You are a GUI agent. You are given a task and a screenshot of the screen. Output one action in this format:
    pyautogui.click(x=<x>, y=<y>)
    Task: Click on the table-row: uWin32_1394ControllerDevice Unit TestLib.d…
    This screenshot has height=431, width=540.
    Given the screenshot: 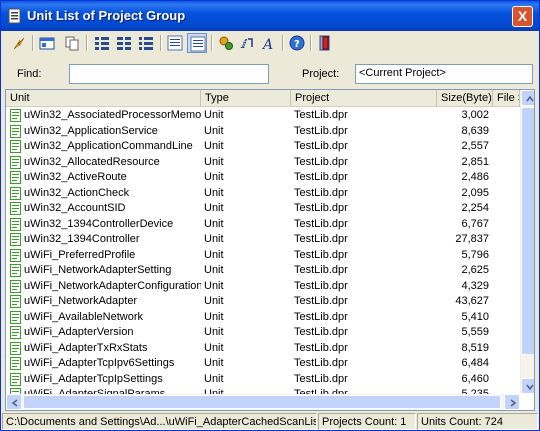 What is the action you would take?
    pyautogui.click(x=263, y=225)
    